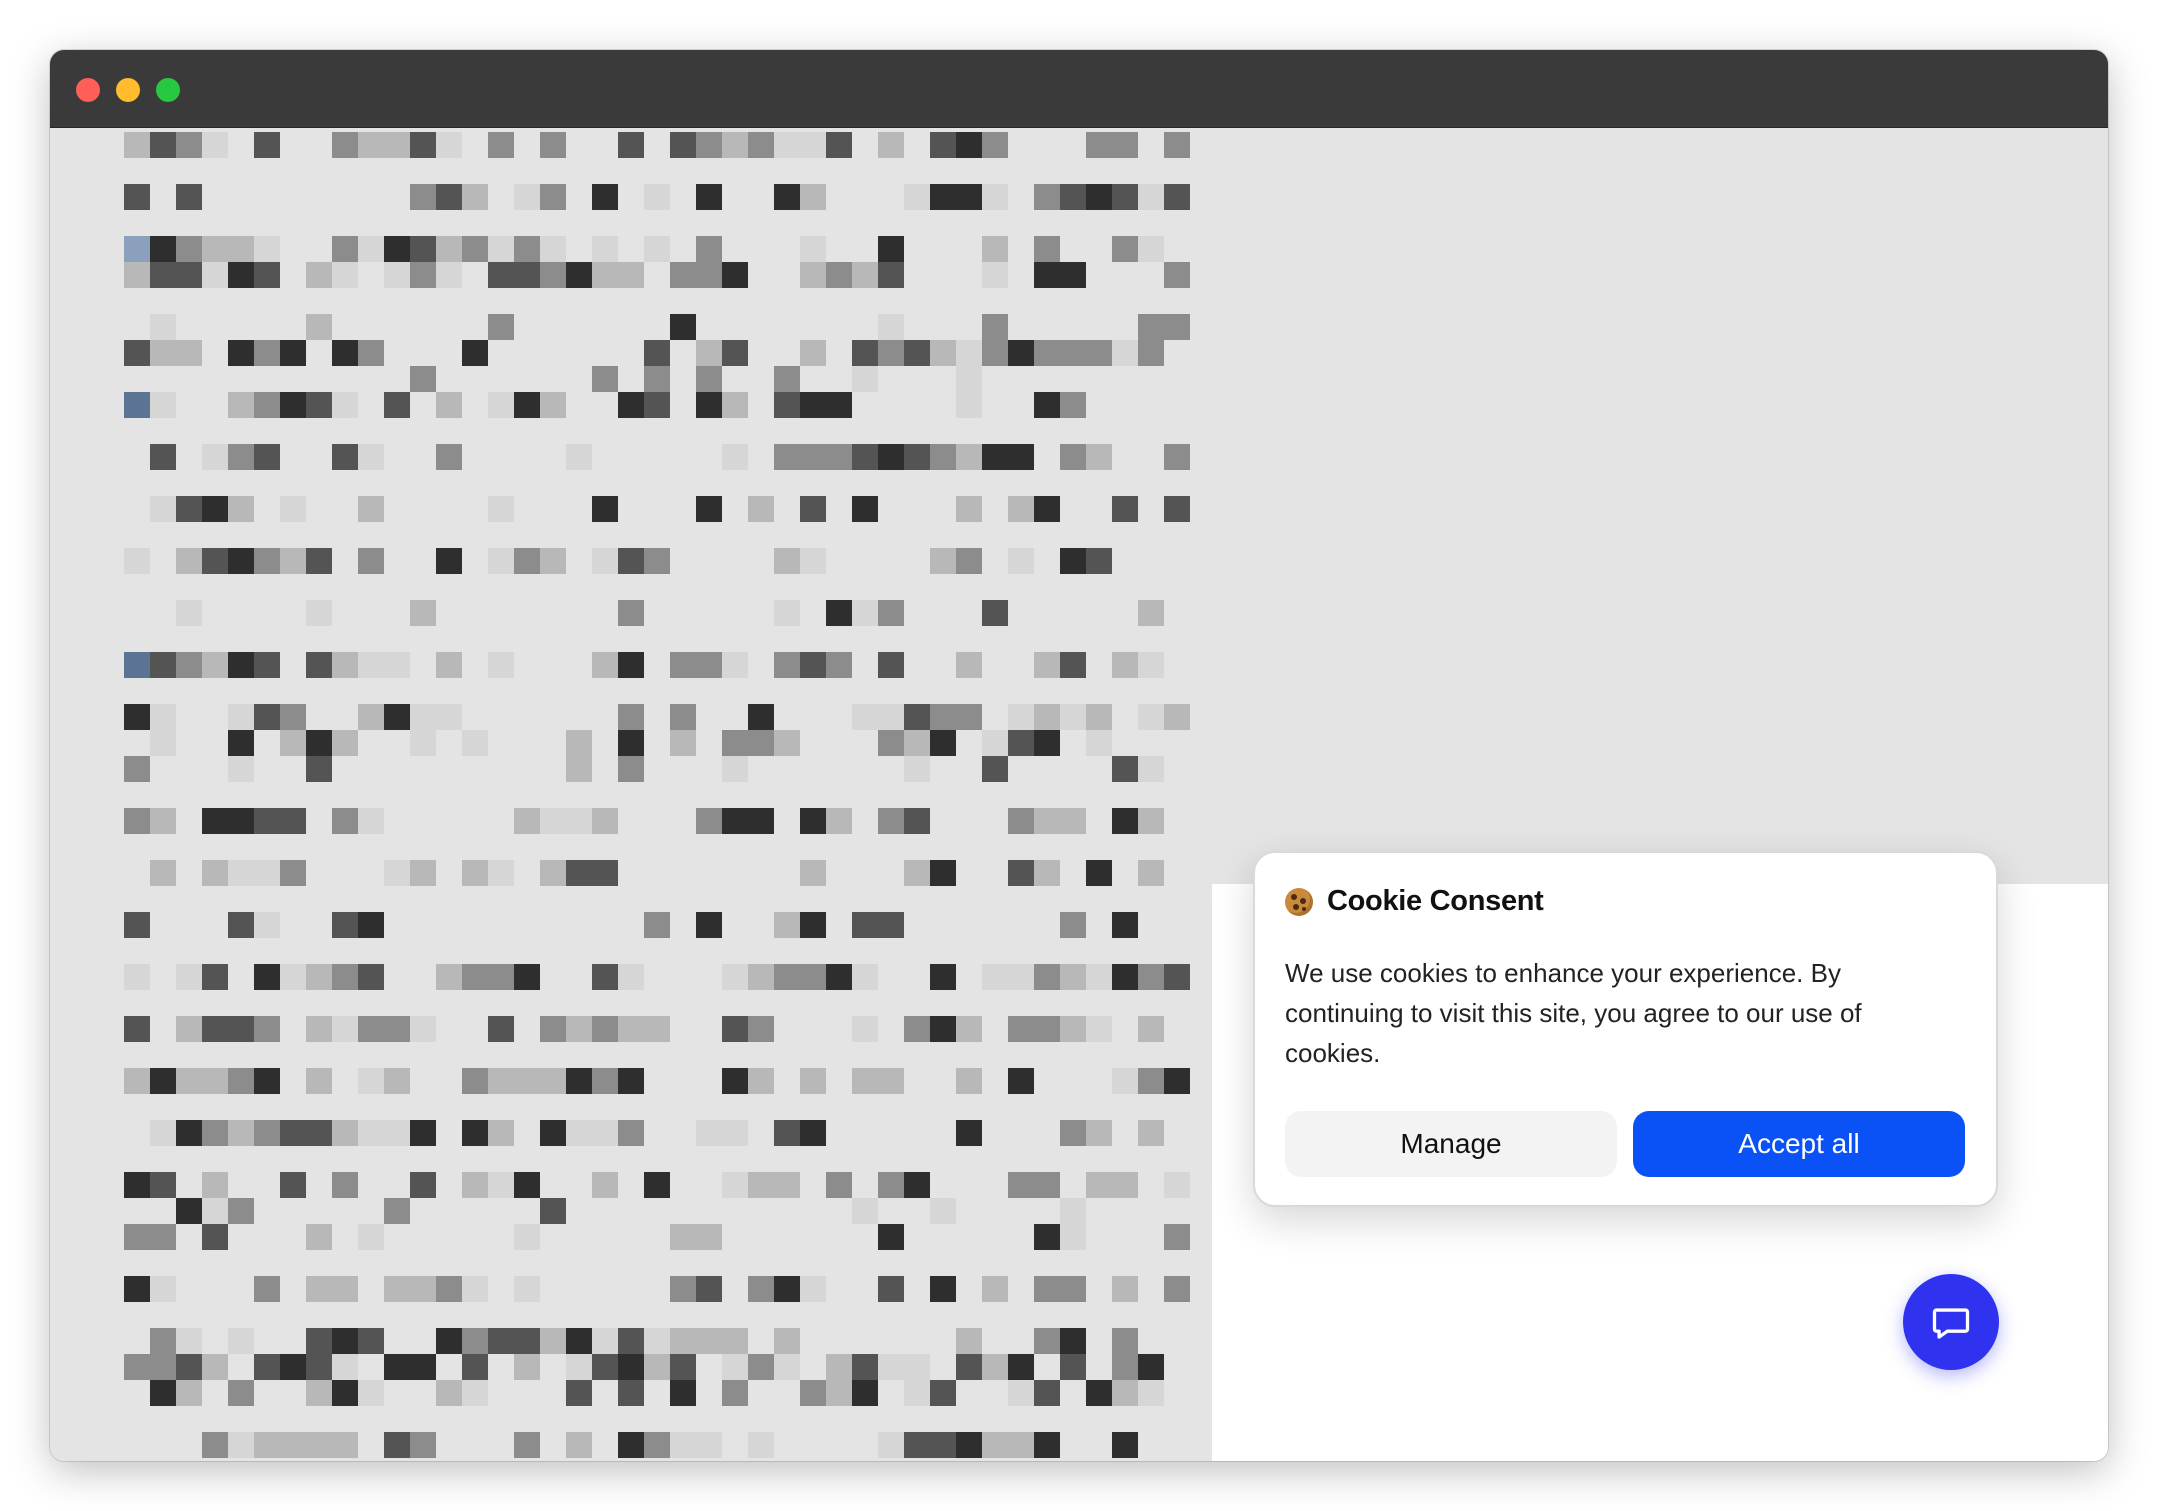  What do you see at coordinates (1414, 901) in the screenshot?
I see `cookie-consent-header: Cookie Consent` at bounding box center [1414, 901].